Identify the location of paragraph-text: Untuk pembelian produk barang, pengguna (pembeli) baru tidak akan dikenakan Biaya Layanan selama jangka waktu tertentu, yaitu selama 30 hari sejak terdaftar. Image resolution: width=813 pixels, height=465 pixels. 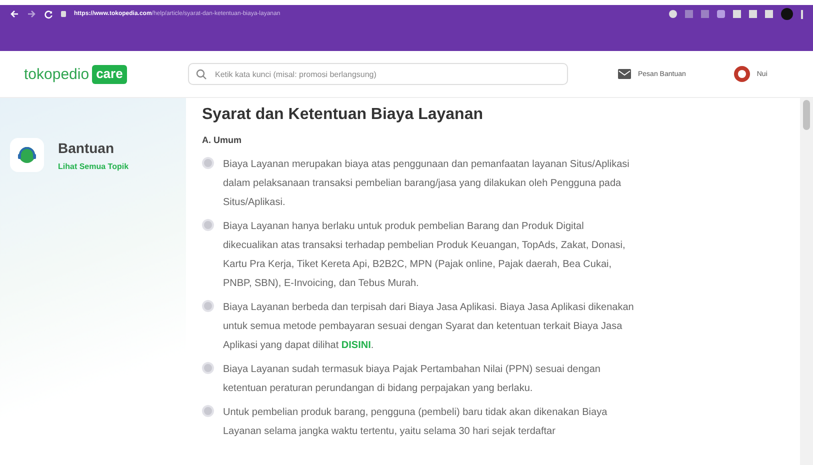
(415, 422).